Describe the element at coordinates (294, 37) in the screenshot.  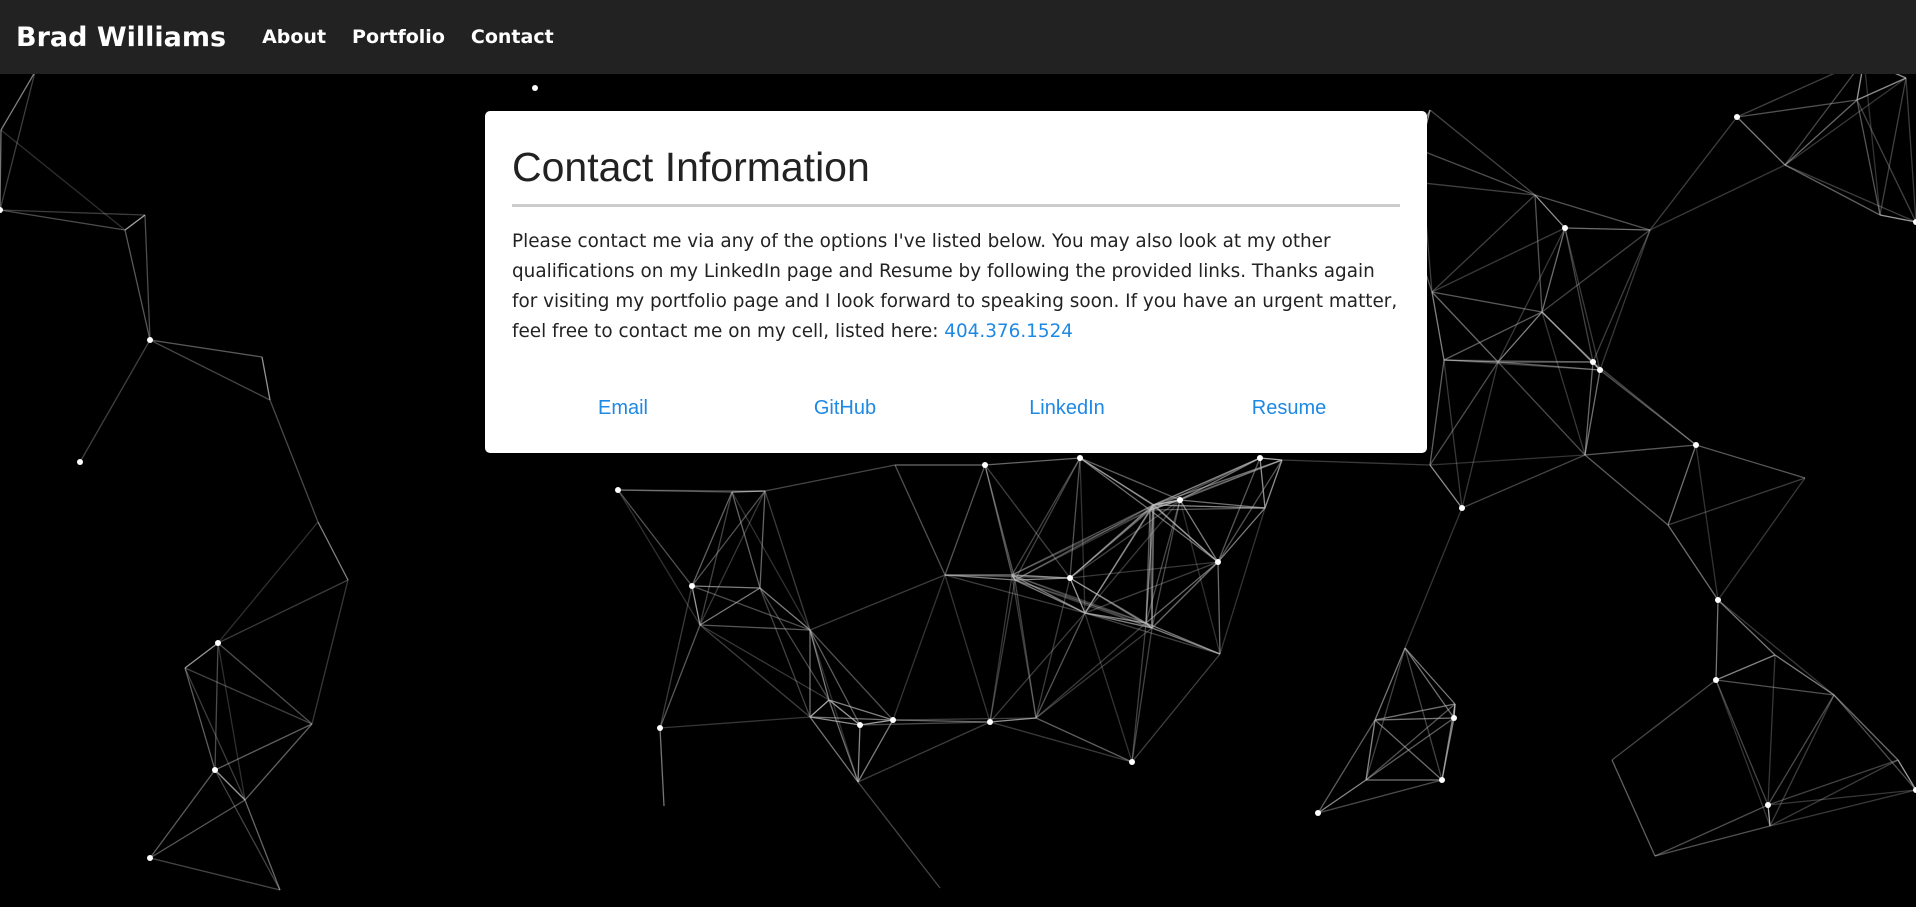
I see `nav-about: About` at that location.